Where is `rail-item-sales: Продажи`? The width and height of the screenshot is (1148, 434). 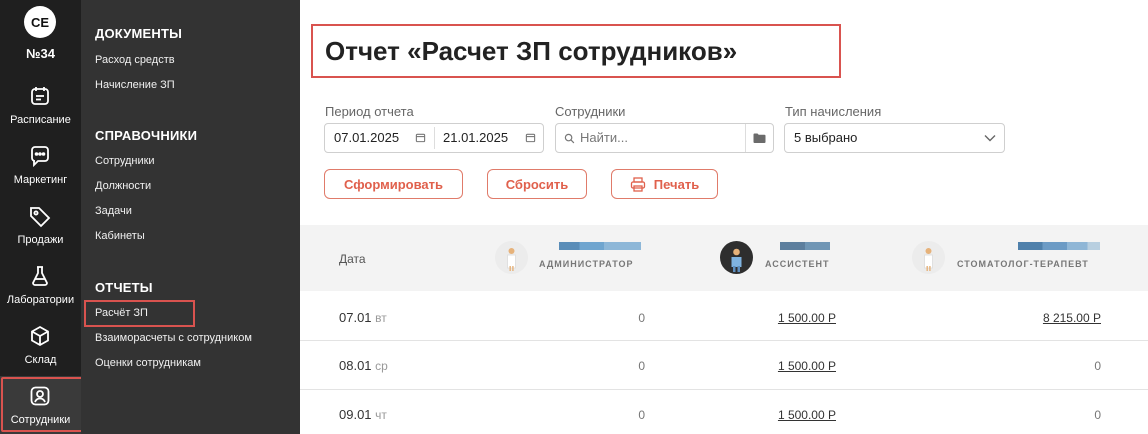 rail-item-sales: Продажи is located at coordinates (40, 224).